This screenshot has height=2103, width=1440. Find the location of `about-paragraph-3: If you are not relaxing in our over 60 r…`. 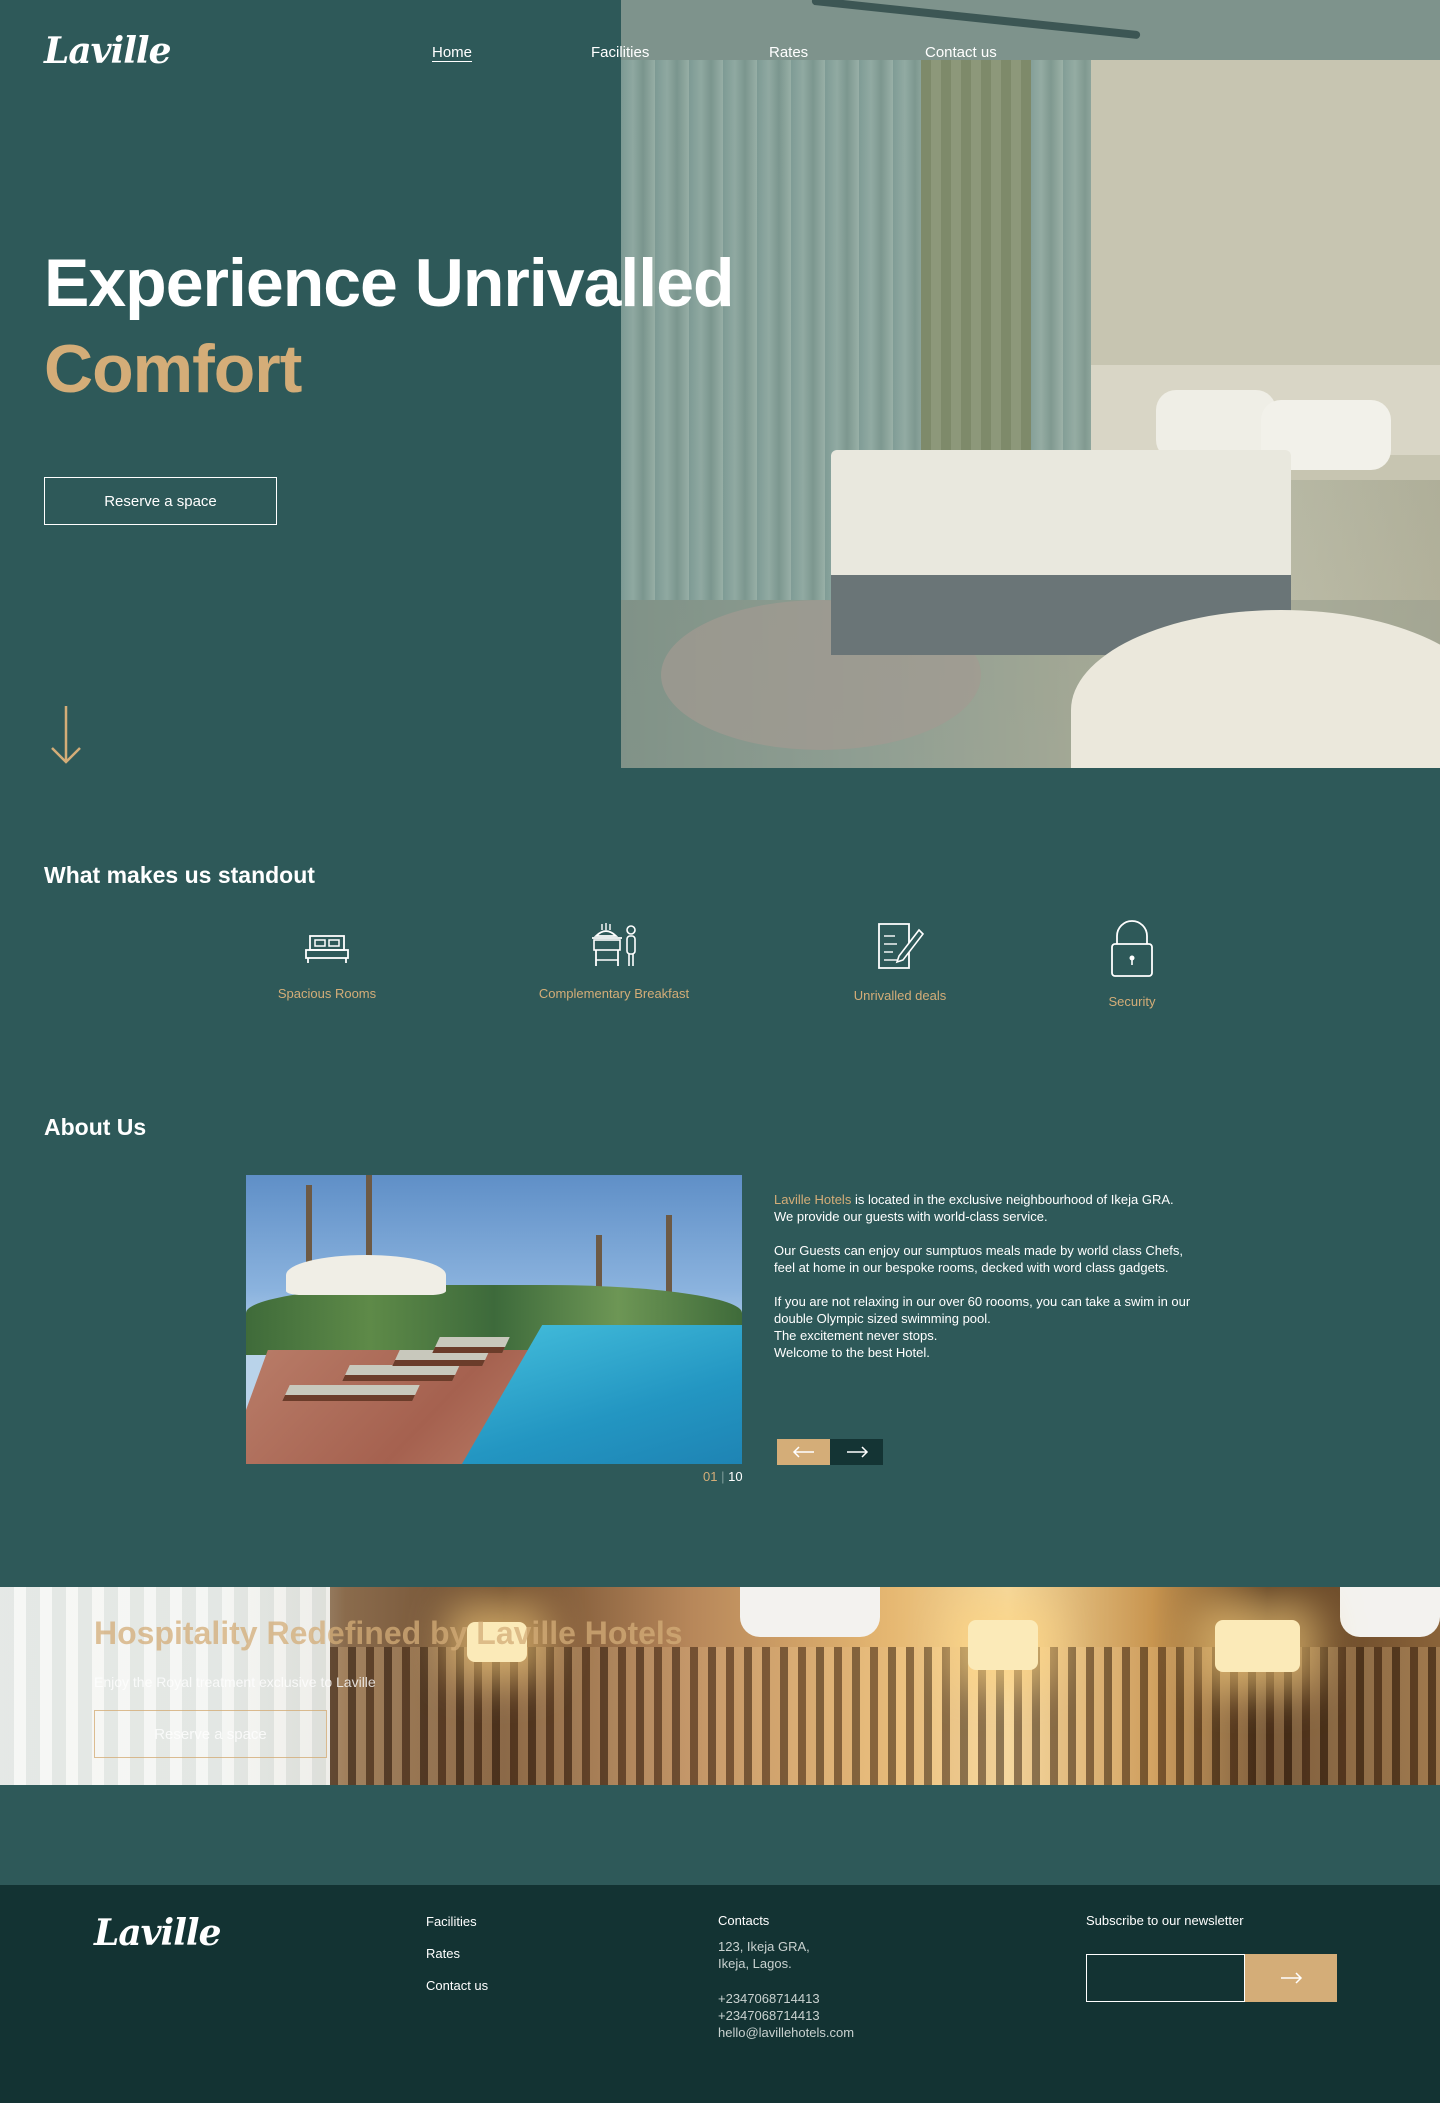

about-paragraph-3: If you are not relaxing in our over 60 r… is located at coordinates (982, 1310).